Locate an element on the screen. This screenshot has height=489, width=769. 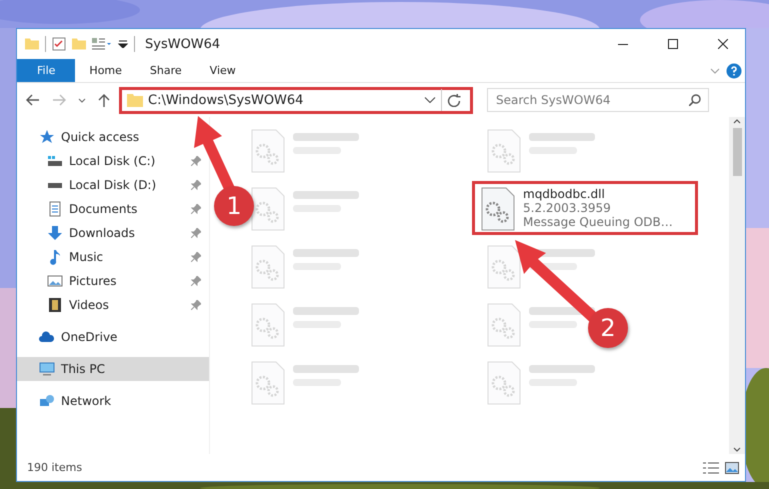
folder-icon is located at coordinates (135, 100).